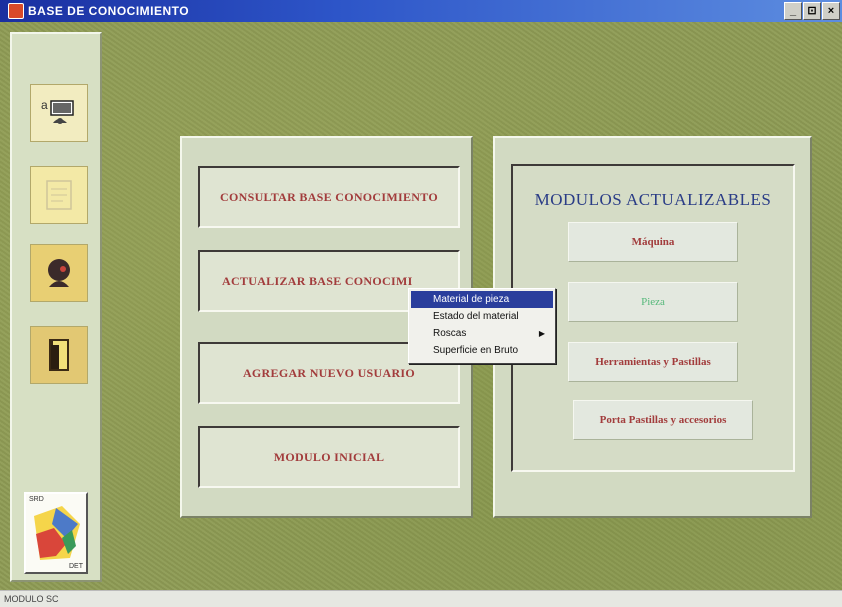  I want to click on menu-item-threads: Roscas ▶, so click(482, 333).